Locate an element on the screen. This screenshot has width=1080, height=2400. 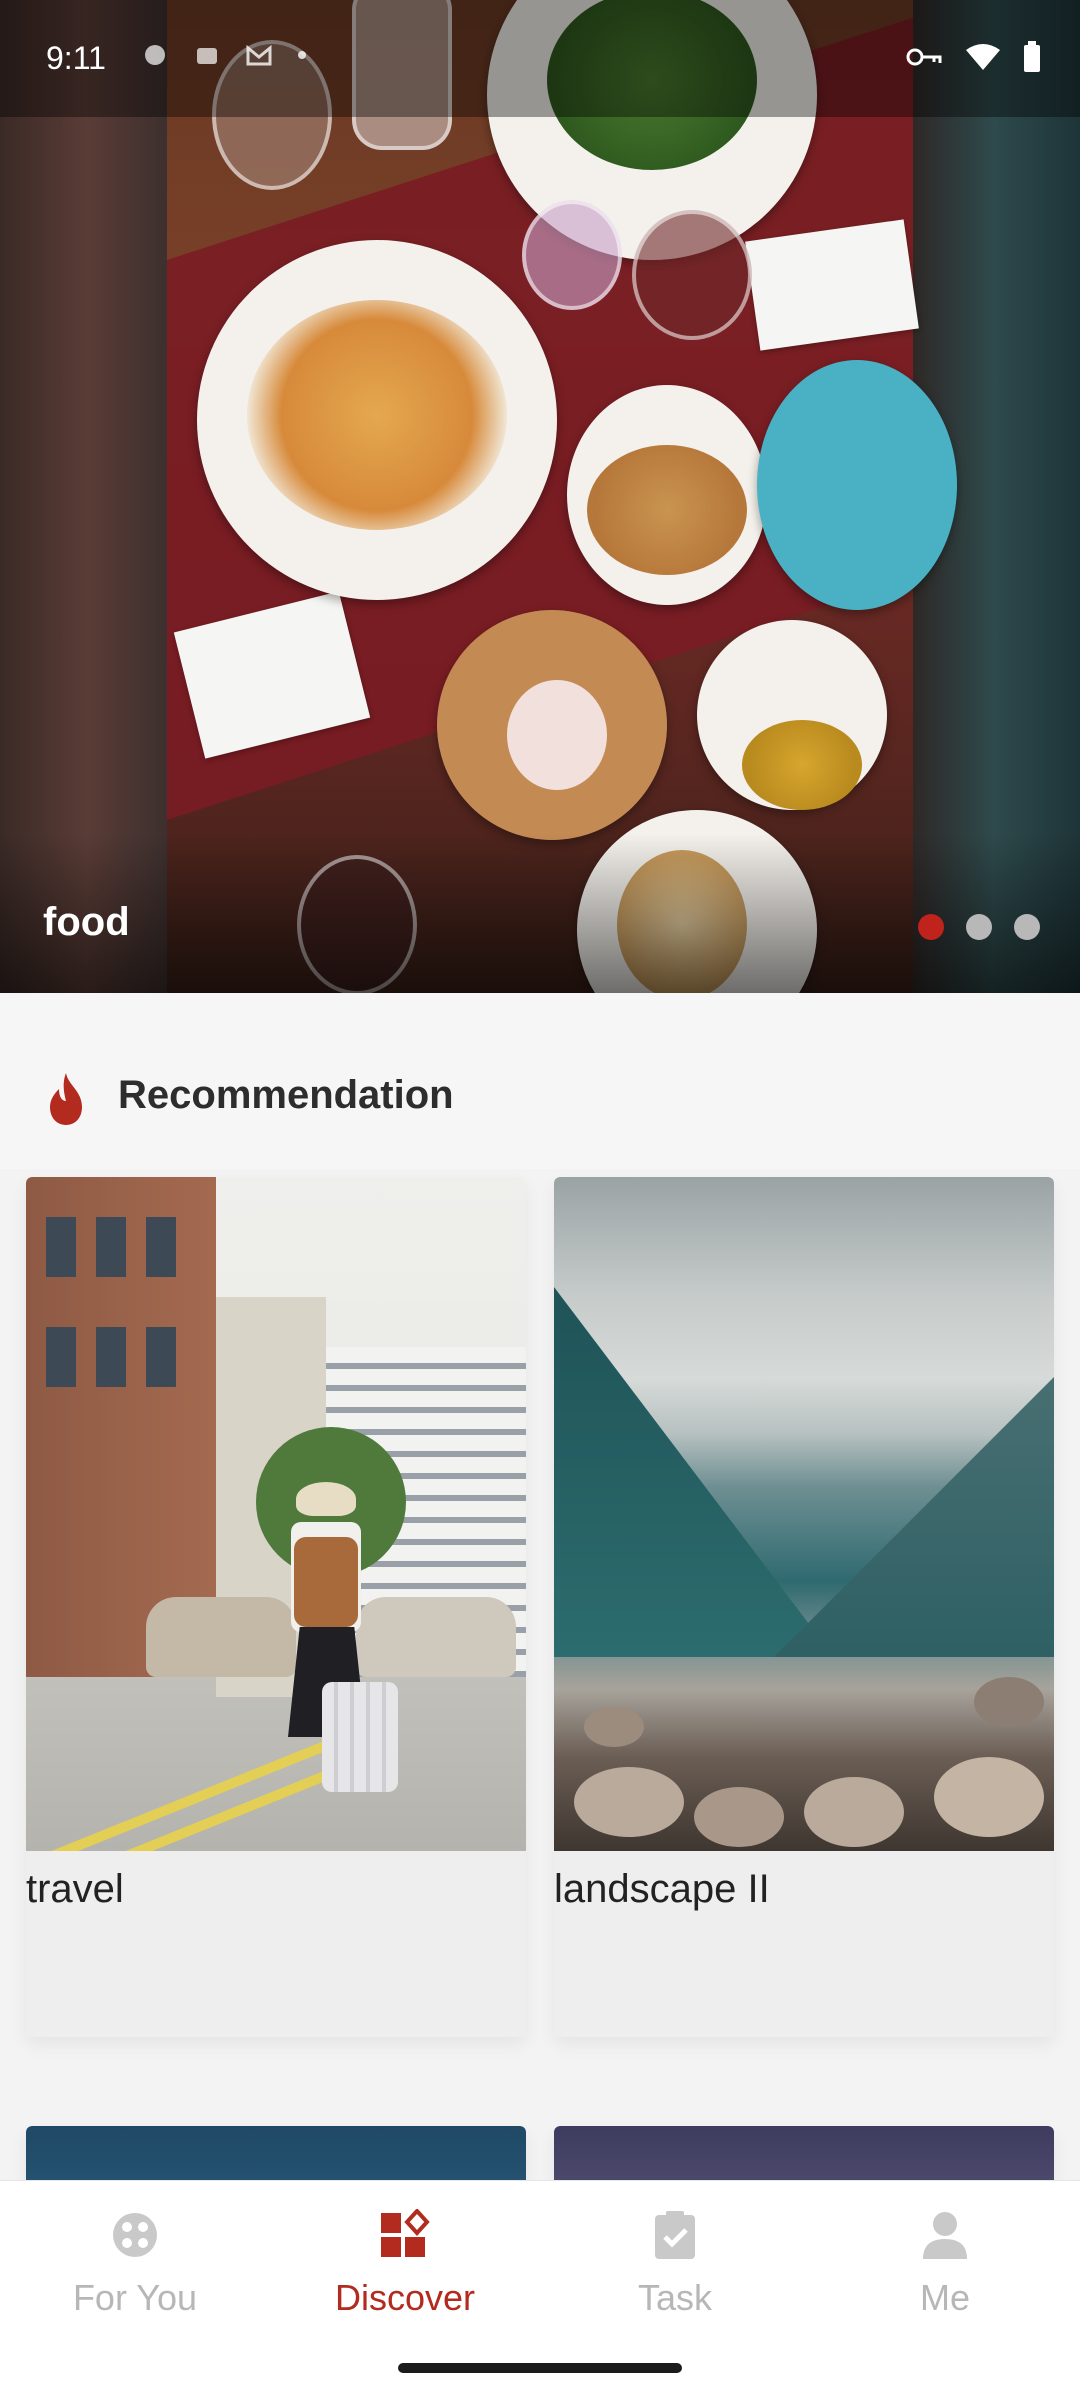
recommendation-header: Recommendation is located at coordinates (540, 1081).